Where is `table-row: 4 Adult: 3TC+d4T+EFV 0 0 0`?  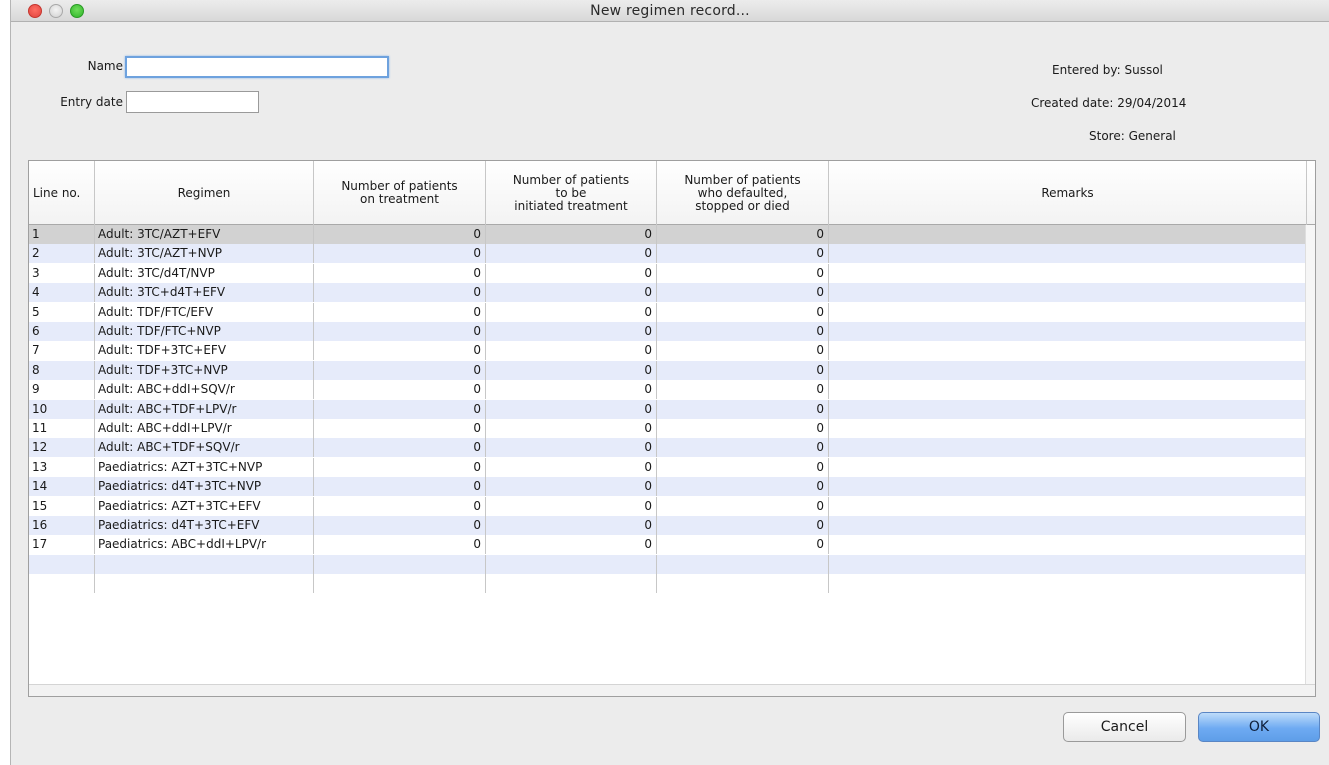
table-row: 4 Adult: 3TC+d4T+EFV 0 0 0 is located at coordinates (668, 293).